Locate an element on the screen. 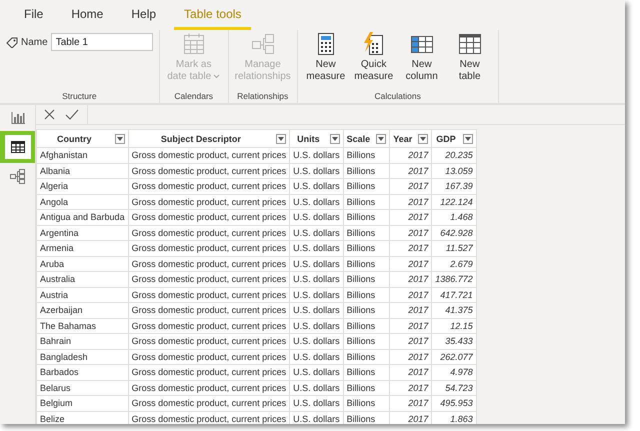 This screenshot has height=431, width=640. table-cell: 122.124 is located at coordinates (454, 202).